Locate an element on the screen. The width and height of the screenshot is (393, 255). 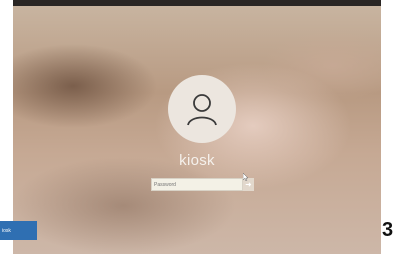
mouse-cursor-icon is located at coordinates (245, 177).